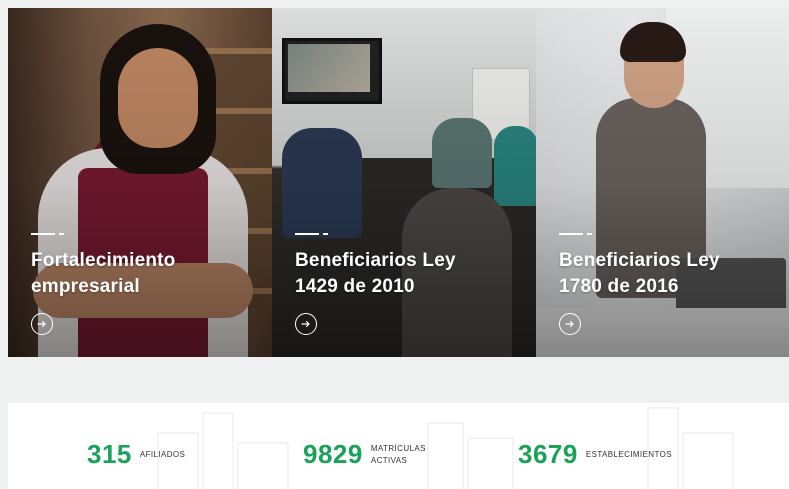 This screenshot has width=789, height=489. What do you see at coordinates (548, 454) in the screenshot?
I see `stat-number: 3679` at bounding box center [548, 454].